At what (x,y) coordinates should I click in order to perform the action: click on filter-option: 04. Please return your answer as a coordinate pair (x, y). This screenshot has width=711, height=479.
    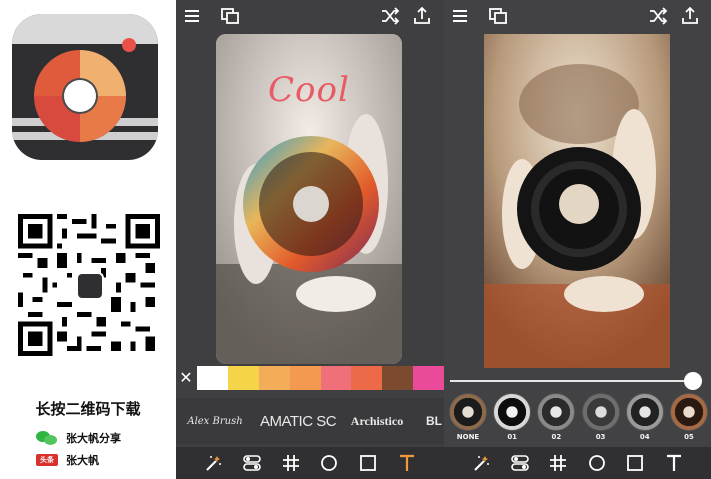
    Looking at the image, I should click on (645, 420).